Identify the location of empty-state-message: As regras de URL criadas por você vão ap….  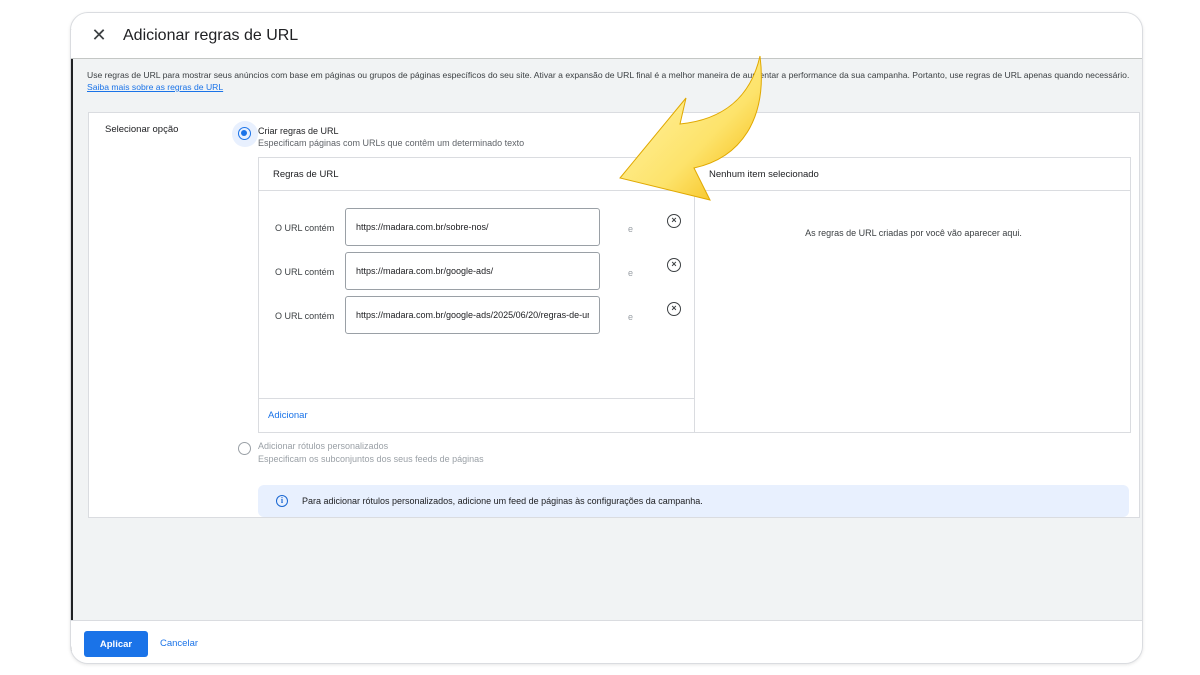
(913, 233).